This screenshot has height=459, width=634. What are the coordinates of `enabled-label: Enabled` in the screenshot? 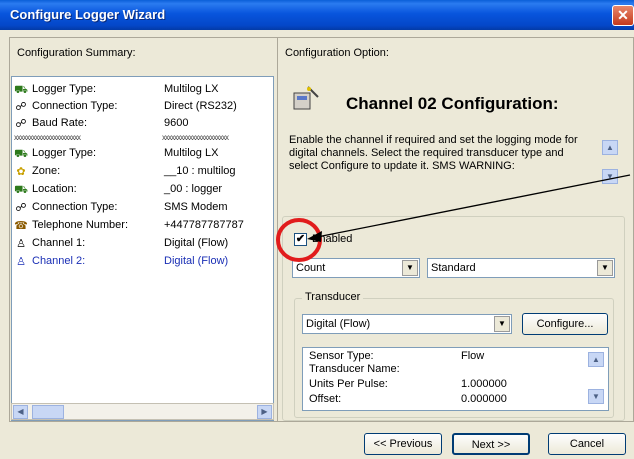 It's located at (332, 239).